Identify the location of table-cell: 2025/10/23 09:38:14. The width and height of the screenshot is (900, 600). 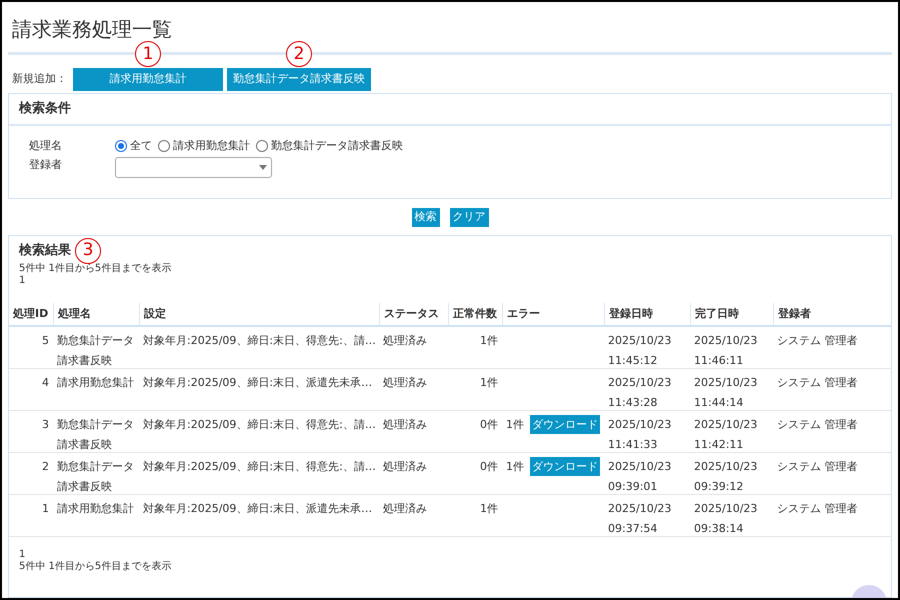
(726, 518).